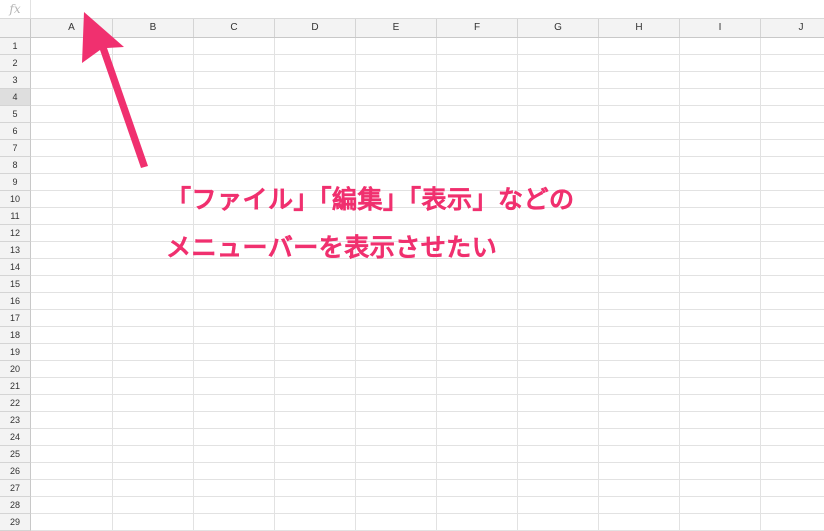 The width and height of the screenshot is (824, 531). What do you see at coordinates (15, 250) in the screenshot?
I see `row-header-13: 13` at bounding box center [15, 250].